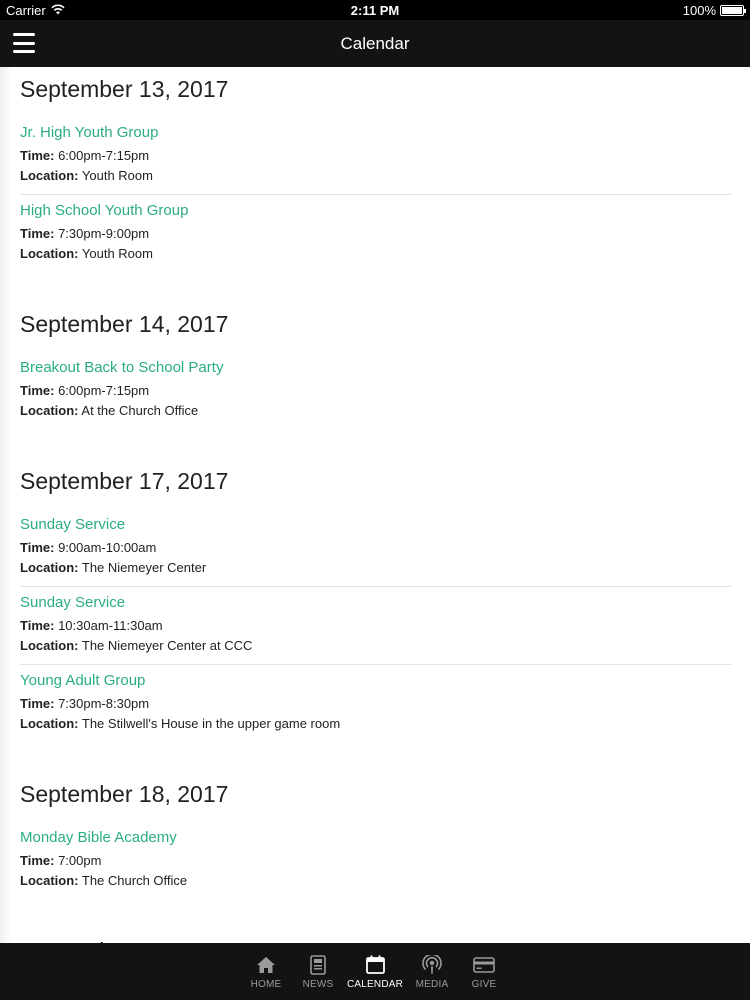 Image resolution: width=750 pixels, height=1000 pixels. What do you see at coordinates (375, 568) in the screenshot?
I see `event-location: Location: The Niemeyer Center` at bounding box center [375, 568].